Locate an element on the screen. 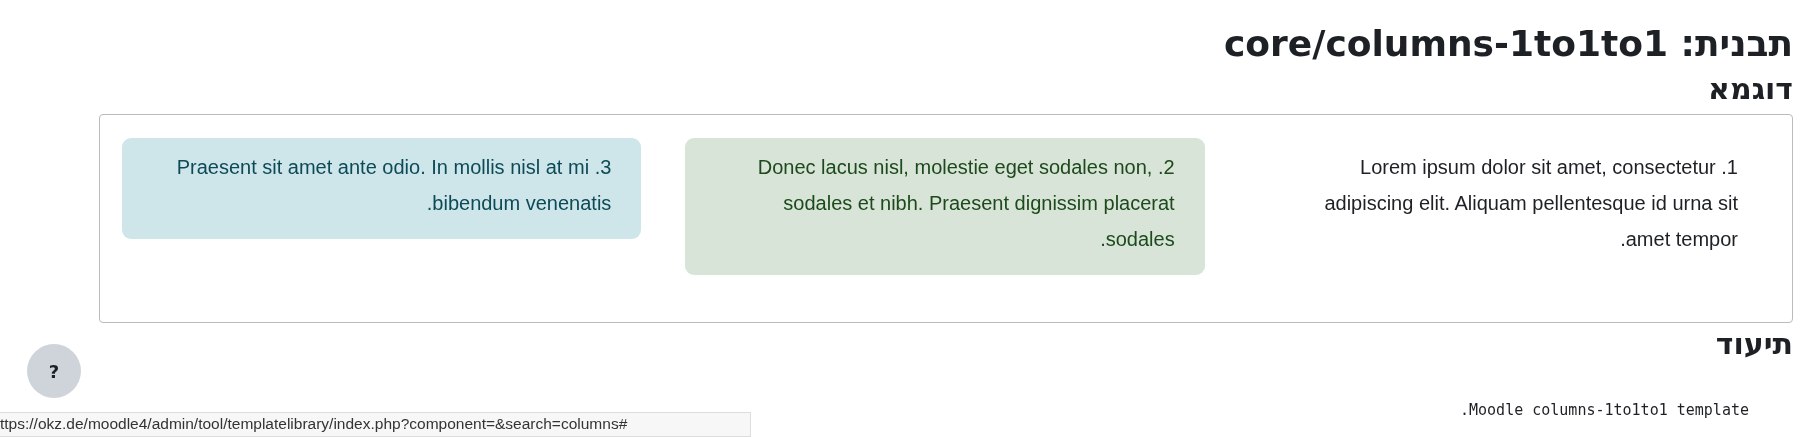 Image resolution: width=1810 pixels, height=437 pixels. documentation-text: Moodle columns-1to1to1 template. is located at coordinates (1604, 410).